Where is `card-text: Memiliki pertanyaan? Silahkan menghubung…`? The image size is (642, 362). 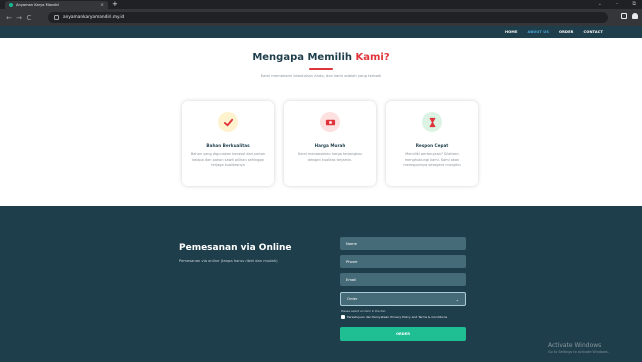 card-text: Memiliki pertanyaan? Silahkan menghubung… is located at coordinates (432, 160).